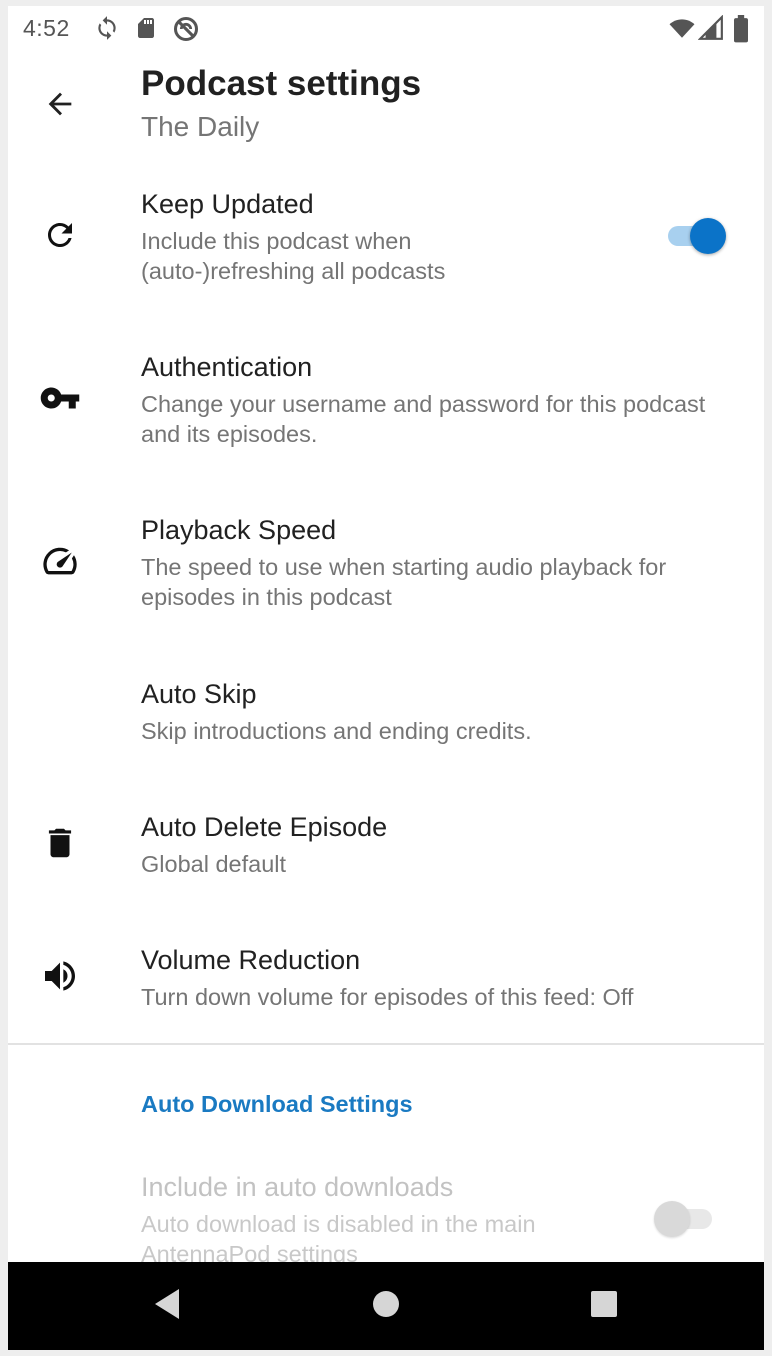 This screenshot has height=1356, width=772. Describe the element at coordinates (146, 30) in the screenshot. I see `sd-card-icon` at that location.